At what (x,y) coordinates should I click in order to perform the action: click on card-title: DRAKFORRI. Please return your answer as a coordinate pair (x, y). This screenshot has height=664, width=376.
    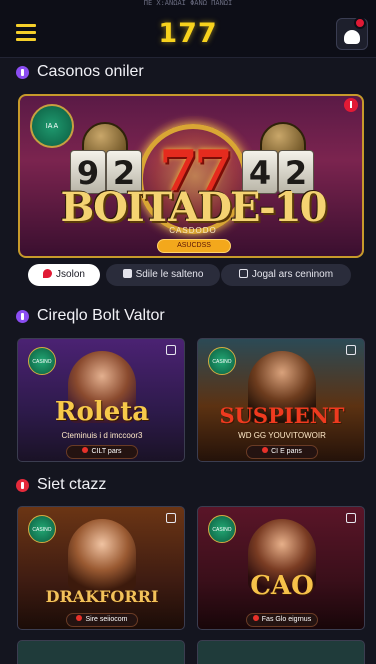
    Looking at the image, I should click on (102, 596).